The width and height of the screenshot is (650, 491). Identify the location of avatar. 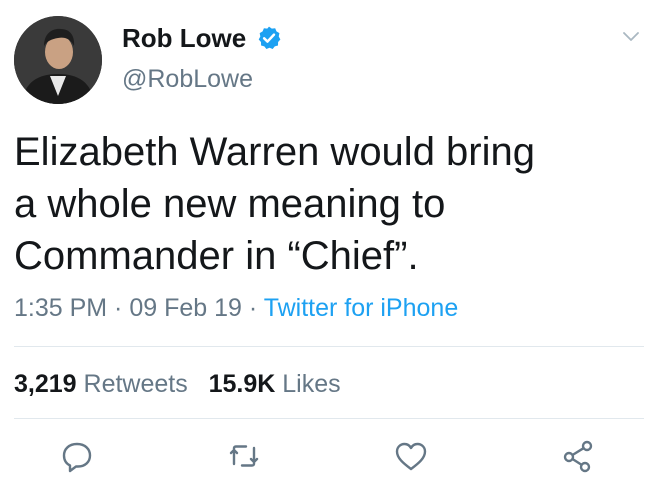
(58, 60).